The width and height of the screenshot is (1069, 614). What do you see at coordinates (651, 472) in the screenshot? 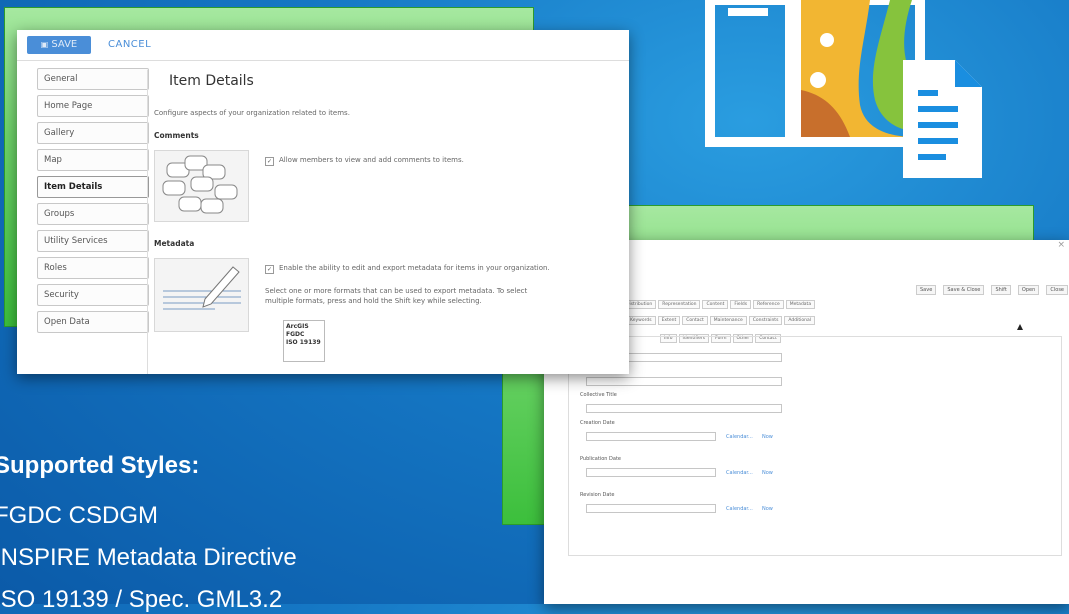
I see `publication-date-field` at bounding box center [651, 472].